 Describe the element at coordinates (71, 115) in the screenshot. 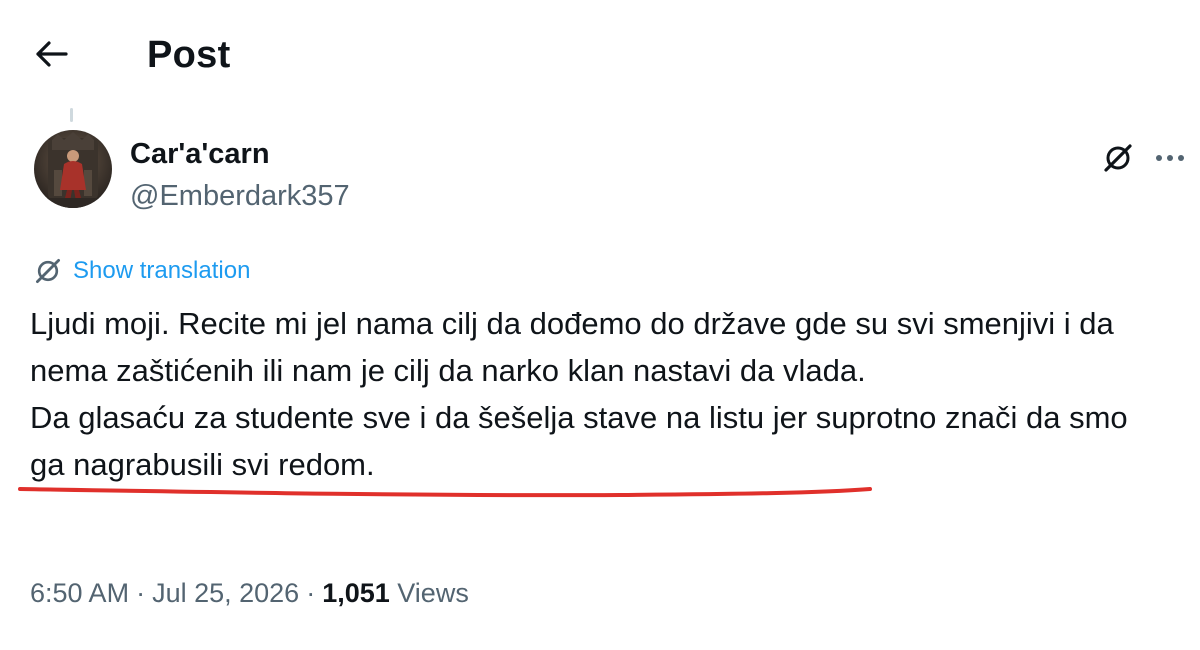

I see `thread-connector-line` at that location.